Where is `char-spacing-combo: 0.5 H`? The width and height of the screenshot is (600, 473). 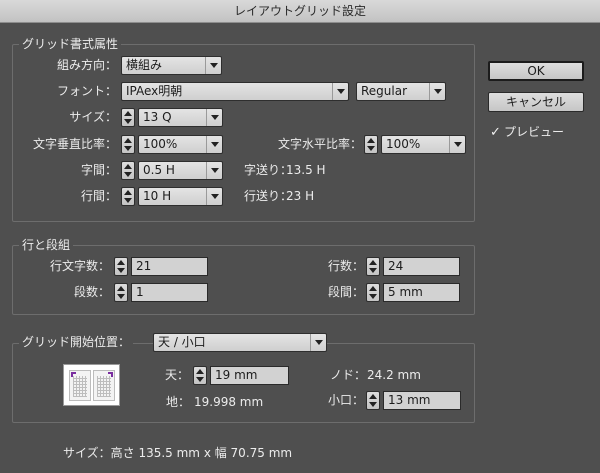
char-spacing-combo: 0.5 H is located at coordinates (180, 170).